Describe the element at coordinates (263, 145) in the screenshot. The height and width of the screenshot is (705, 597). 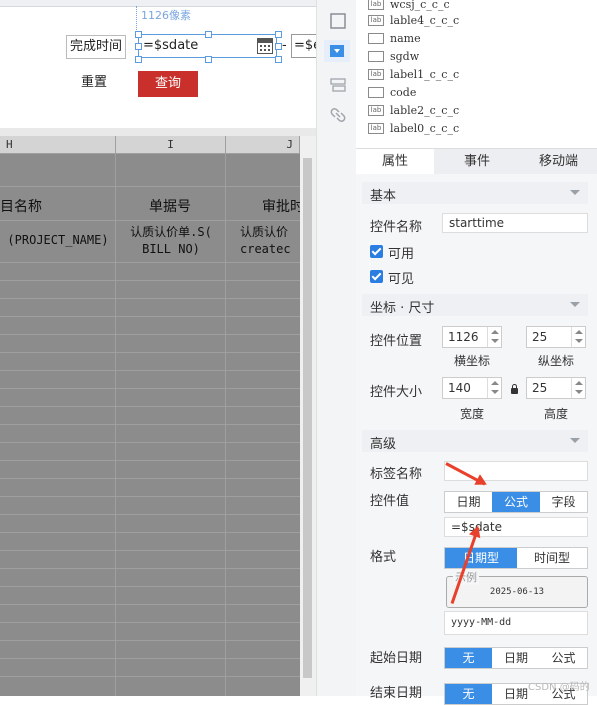
I see `column-header-j: J` at that location.